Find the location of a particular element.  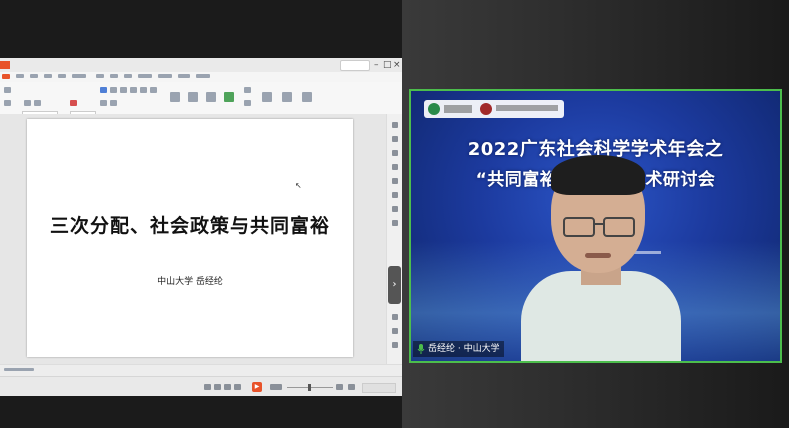

tool-transition-icon is located at coordinates (395, 167).